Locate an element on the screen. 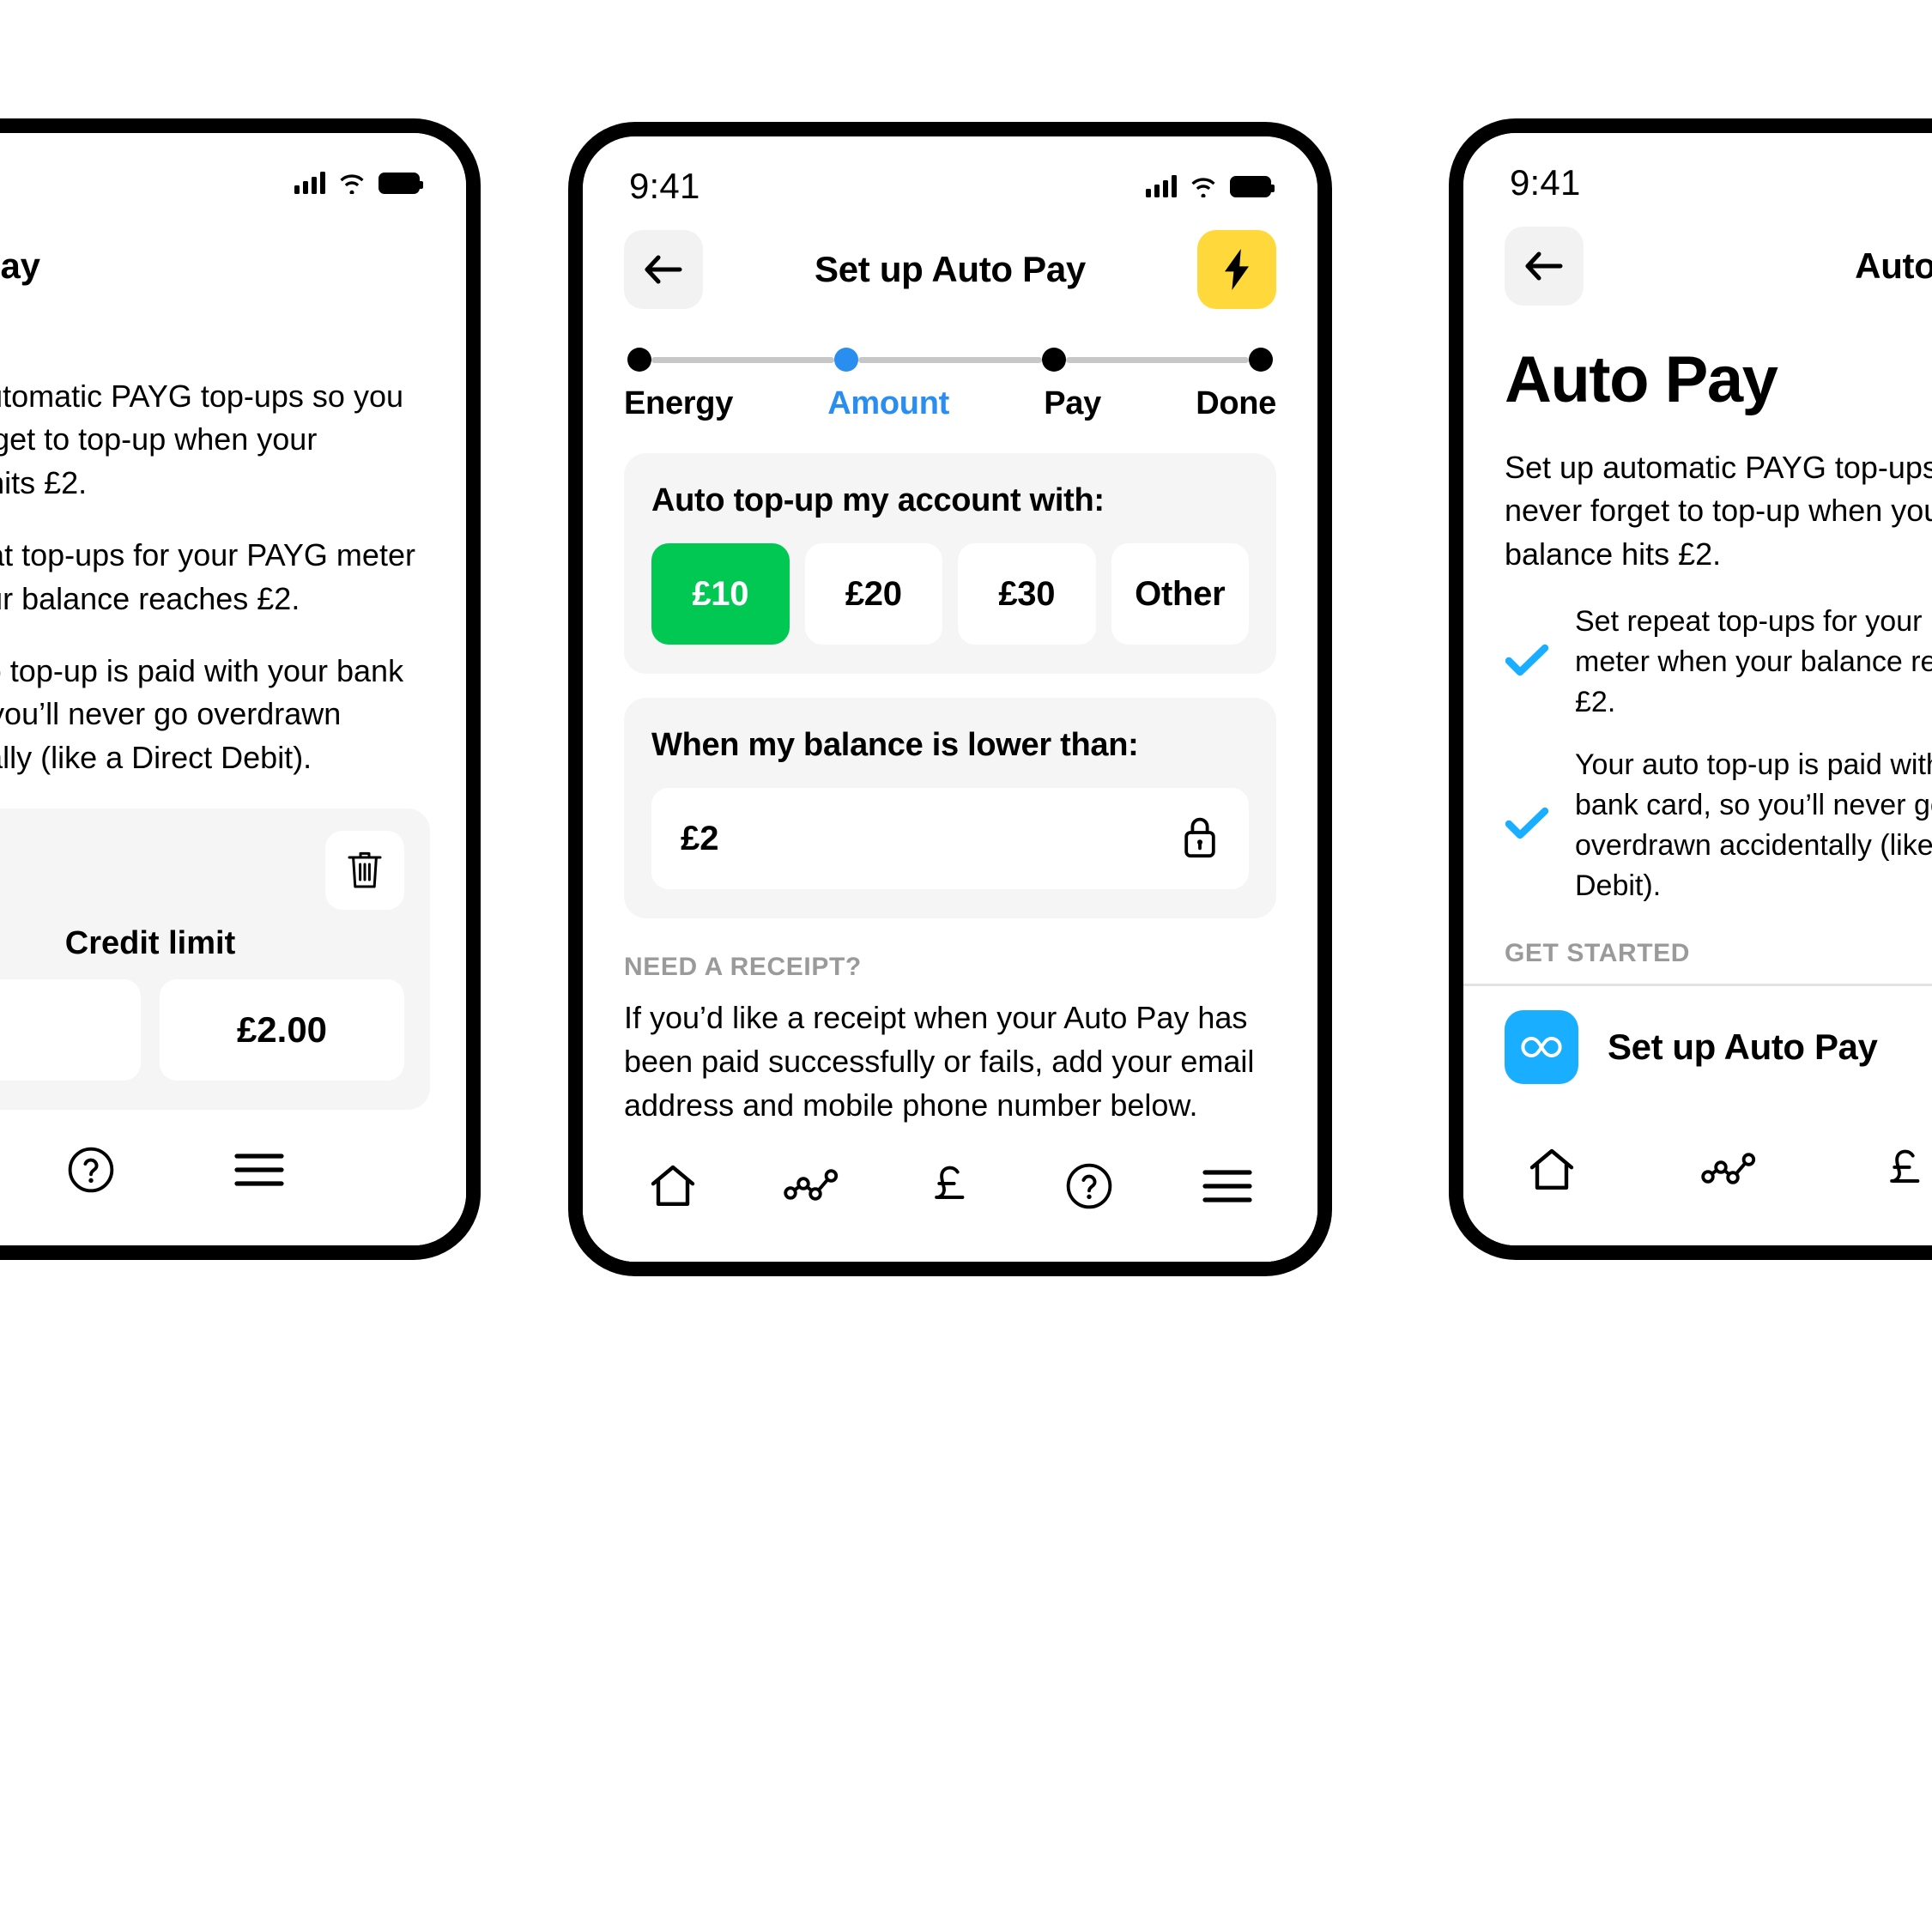 This screenshot has width=1932, height=1932. stepper-track is located at coordinates (950, 360).